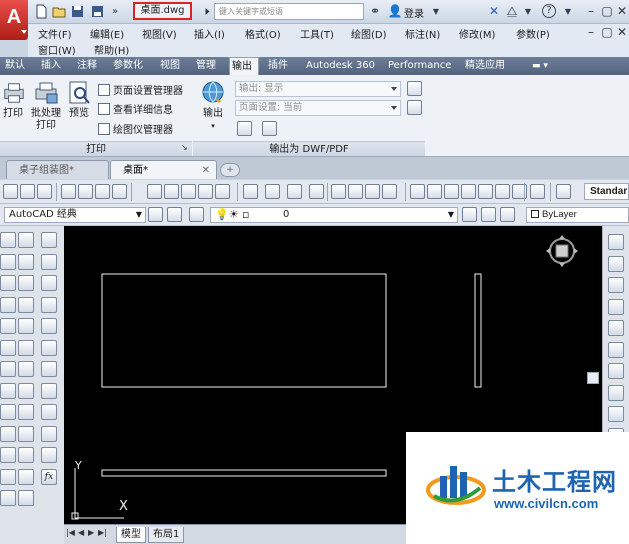 The height and width of the screenshot is (544, 629). What do you see at coordinates (119, 11) in the screenshot?
I see `quick-access-more-icon: »` at bounding box center [119, 11].